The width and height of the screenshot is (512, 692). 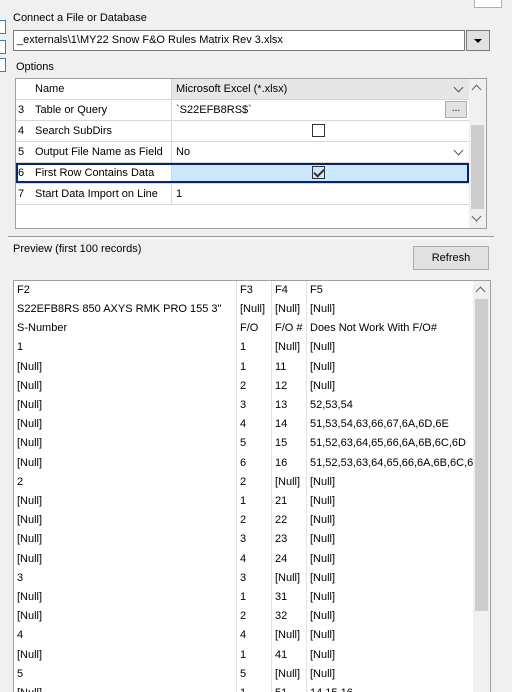 I want to click on table-row: [Null] 2 12 [Null], so click(x=244, y=386).